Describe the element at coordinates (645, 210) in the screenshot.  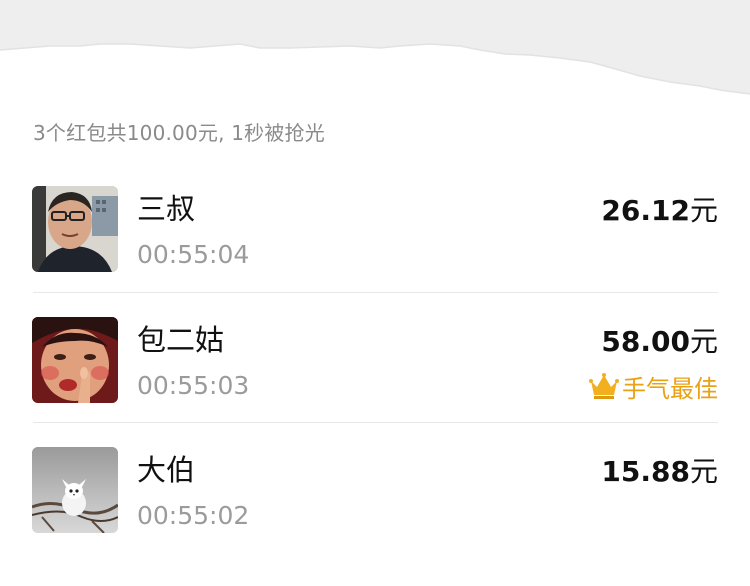
I see `amount-value: 26.12` at that location.